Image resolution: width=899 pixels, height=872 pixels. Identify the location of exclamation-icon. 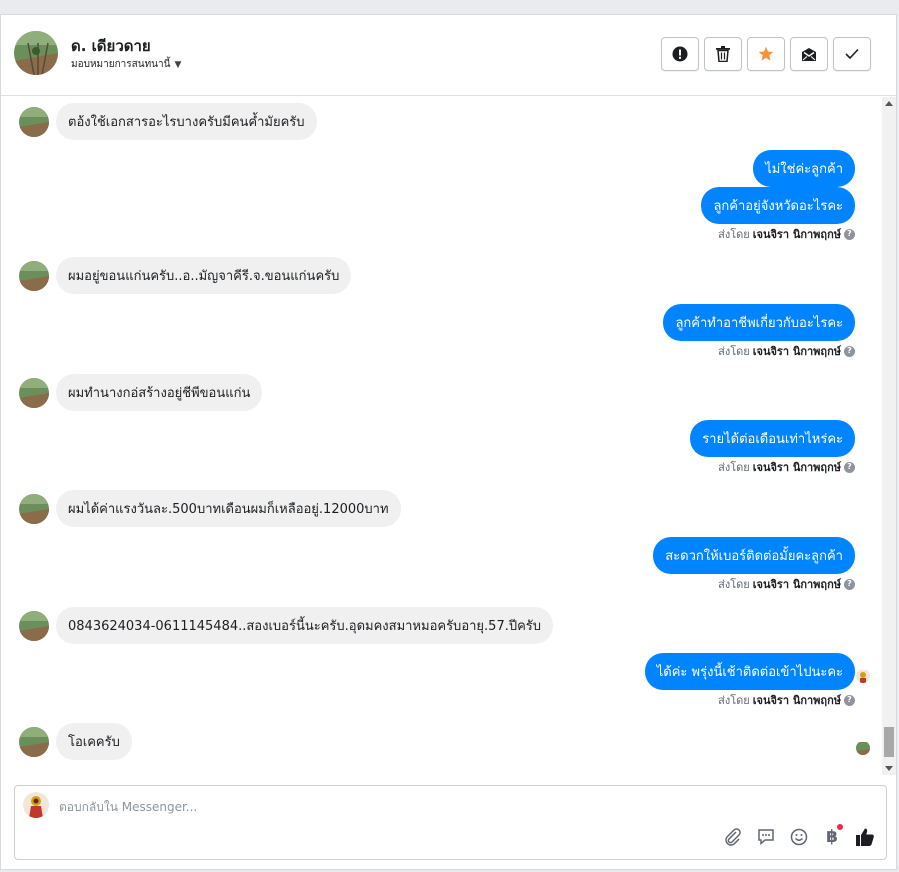
(680, 54).